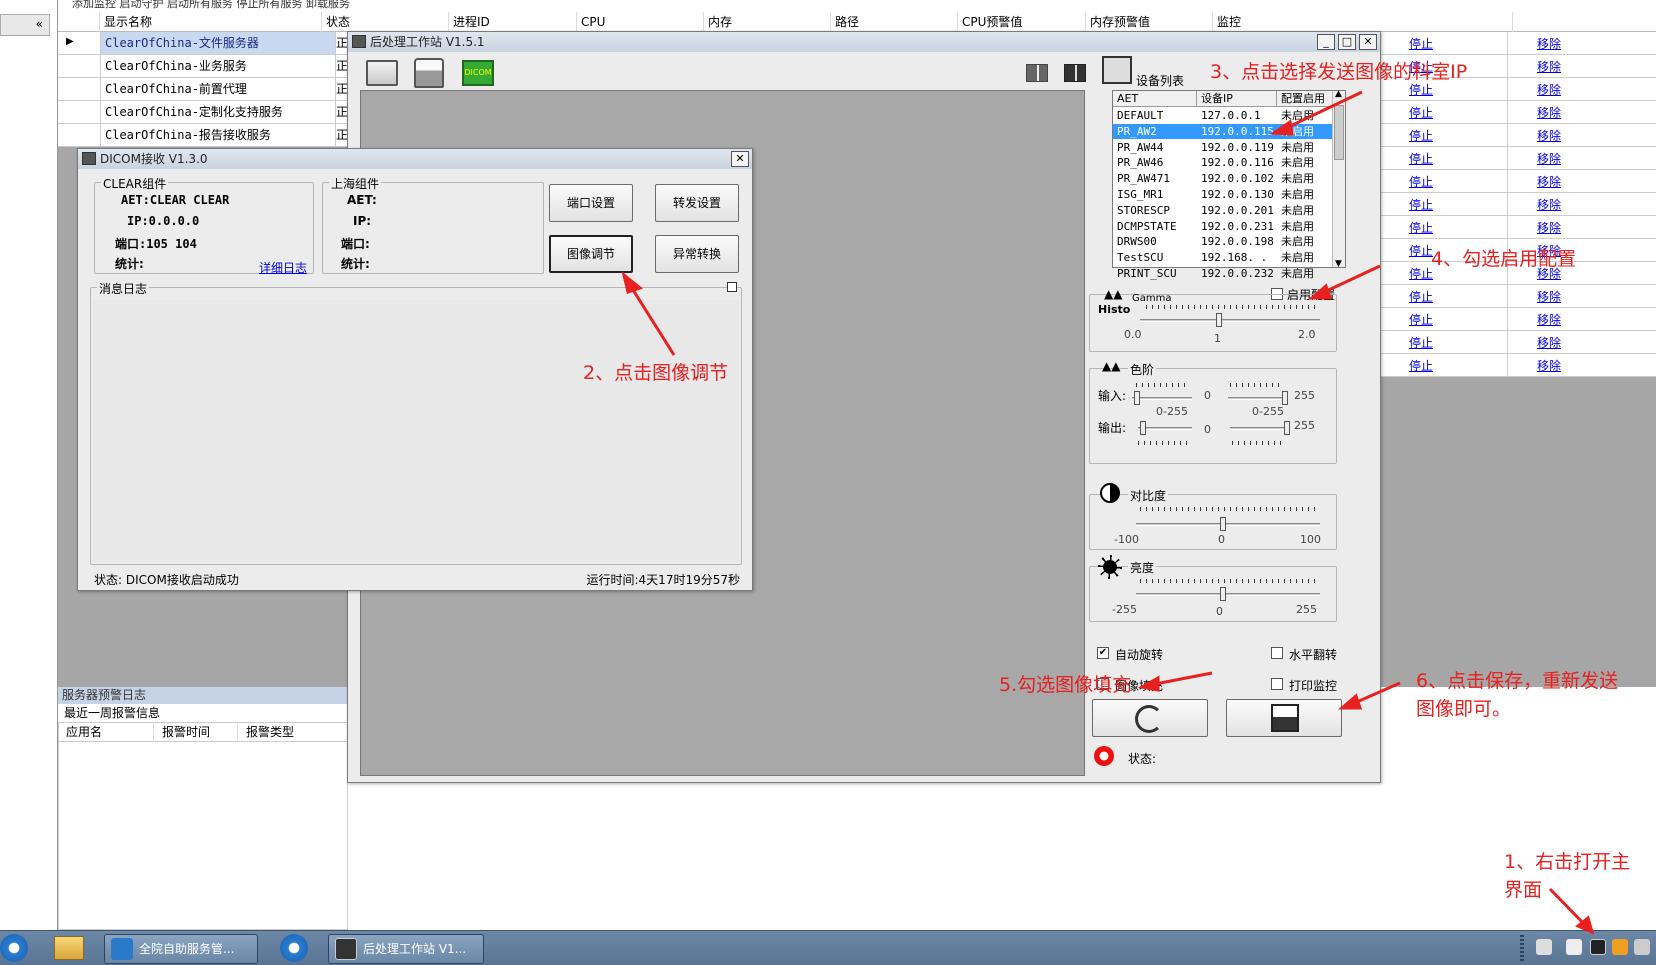  What do you see at coordinates (1567, 862) in the screenshot?
I see `annotation-1: 1、右击打开主` at bounding box center [1567, 862].